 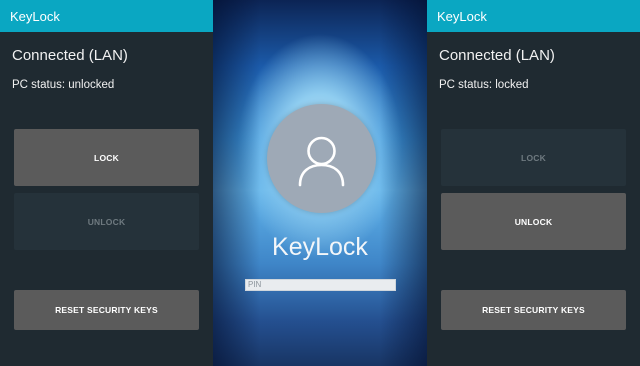 I want to click on user-icon, so click(x=321, y=161).